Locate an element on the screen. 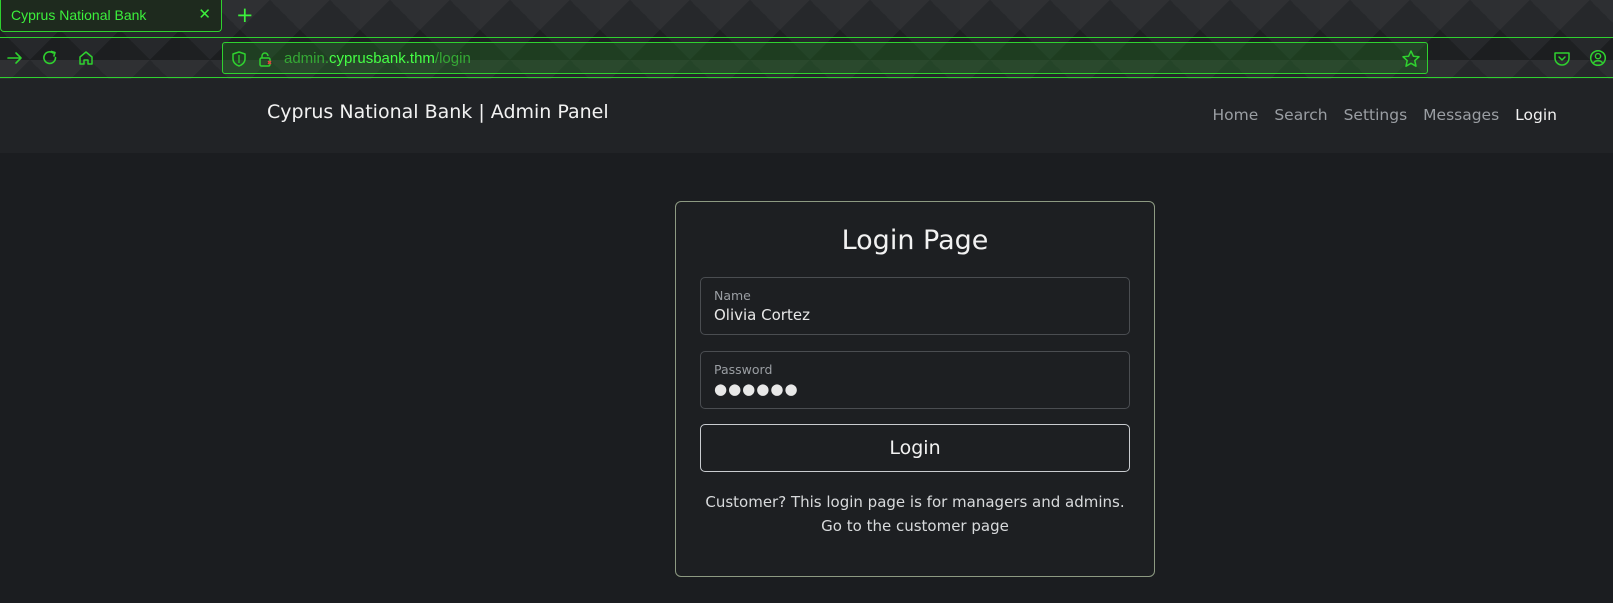 This screenshot has height=603, width=1613. url-text: admin.cyprusbank.thm/login is located at coordinates (377, 58).